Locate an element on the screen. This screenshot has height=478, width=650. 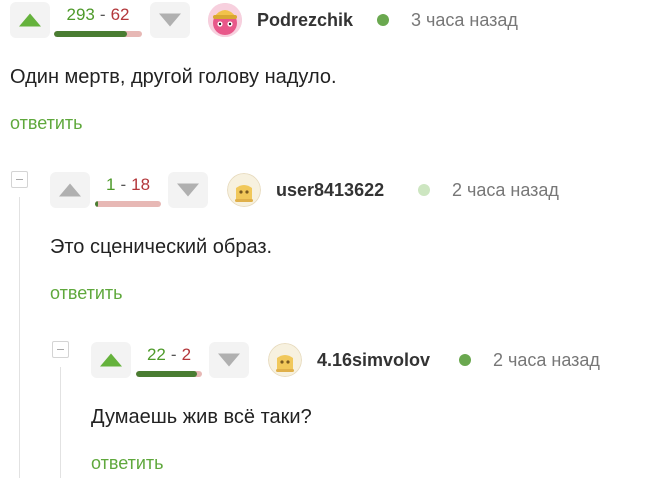
username: 4.16simvolov is located at coordinates (373, 360).